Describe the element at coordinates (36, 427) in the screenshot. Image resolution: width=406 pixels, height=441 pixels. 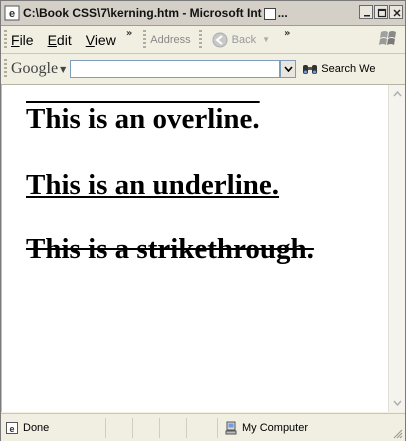
I see `status-text: Done` at that location.